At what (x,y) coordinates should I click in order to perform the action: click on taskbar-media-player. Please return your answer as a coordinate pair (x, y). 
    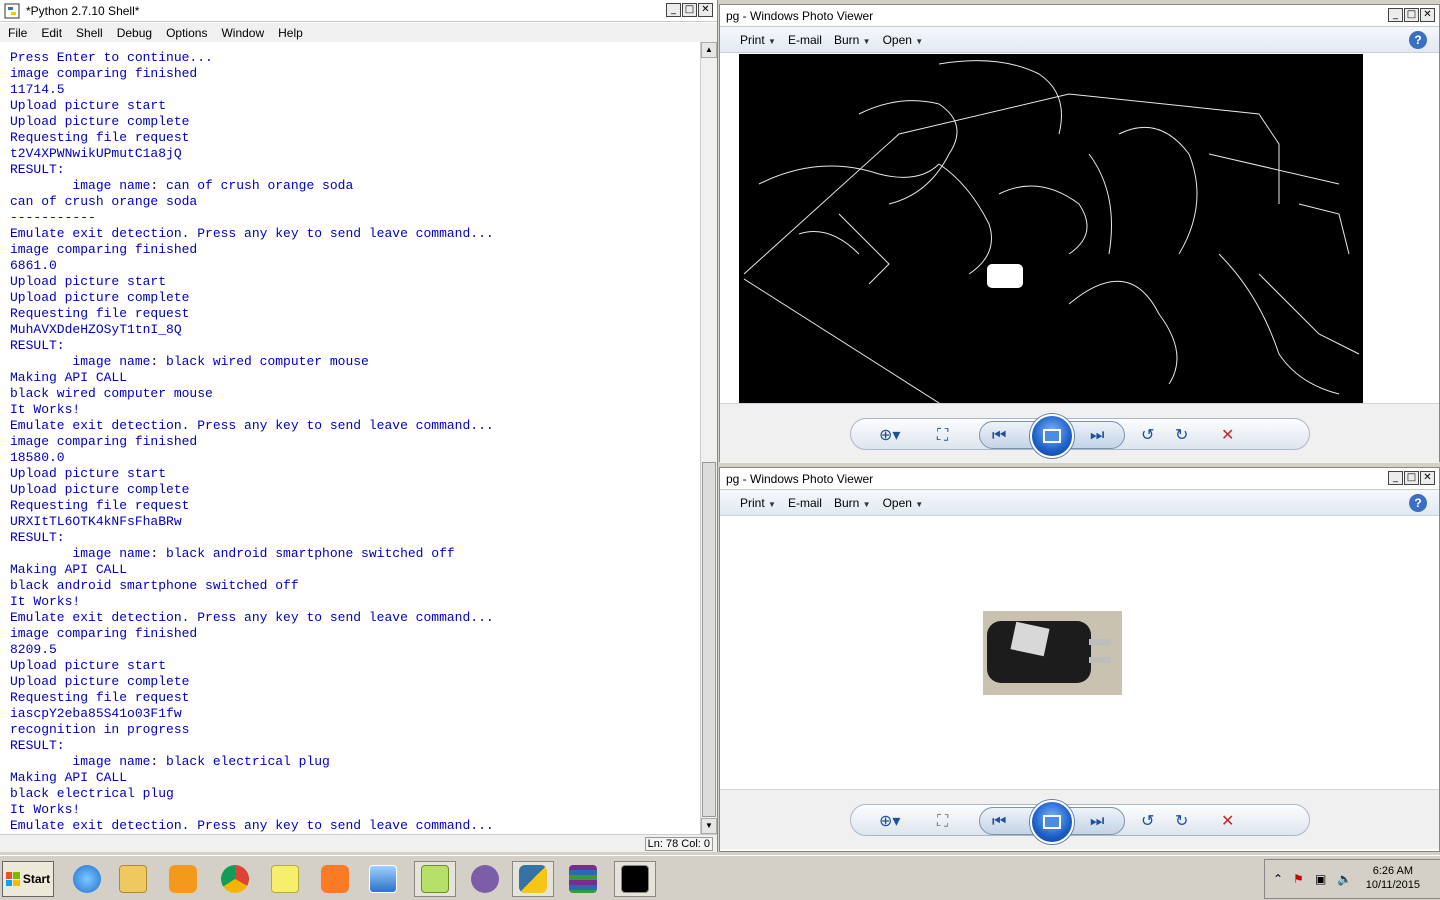
    Looking at the image, I should click on (183, 879).